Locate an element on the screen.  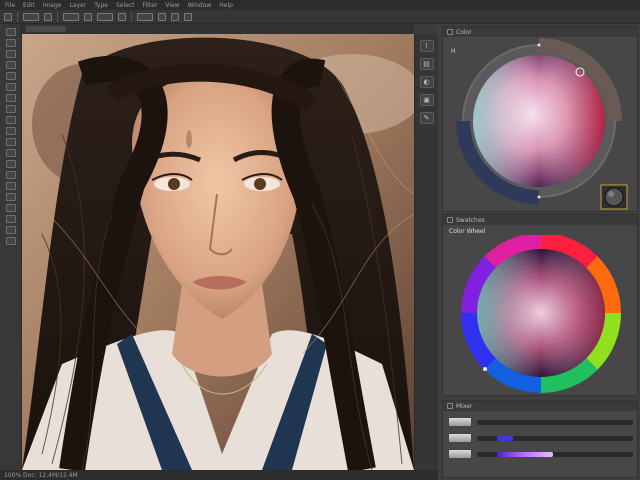
panel-dock-strip: ⌇ ▤ ◐ ▣ ✎ is located at coordinates (426, 252).